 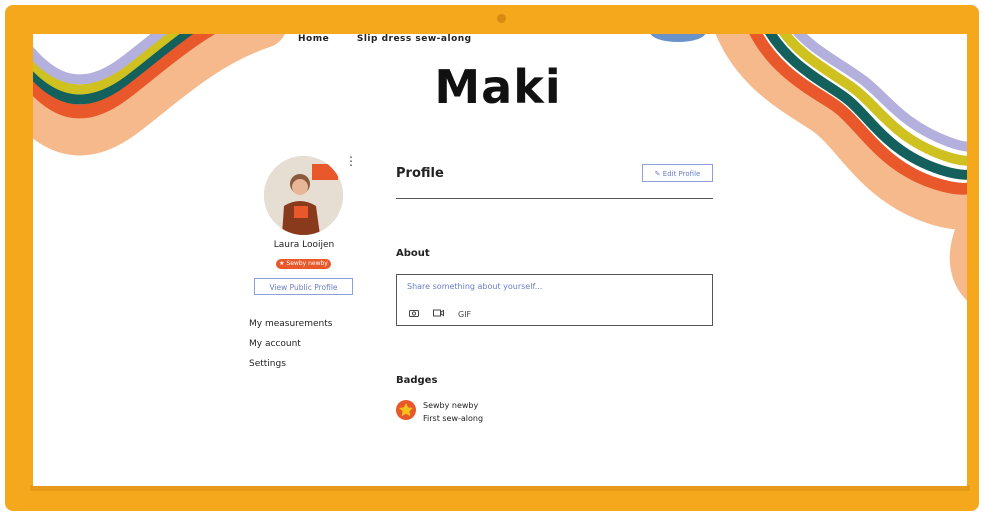 What do you see at coordinates (464, 314) in the screenshot?
I see `gif-icon: GIF` at bounding box center [464, 314].